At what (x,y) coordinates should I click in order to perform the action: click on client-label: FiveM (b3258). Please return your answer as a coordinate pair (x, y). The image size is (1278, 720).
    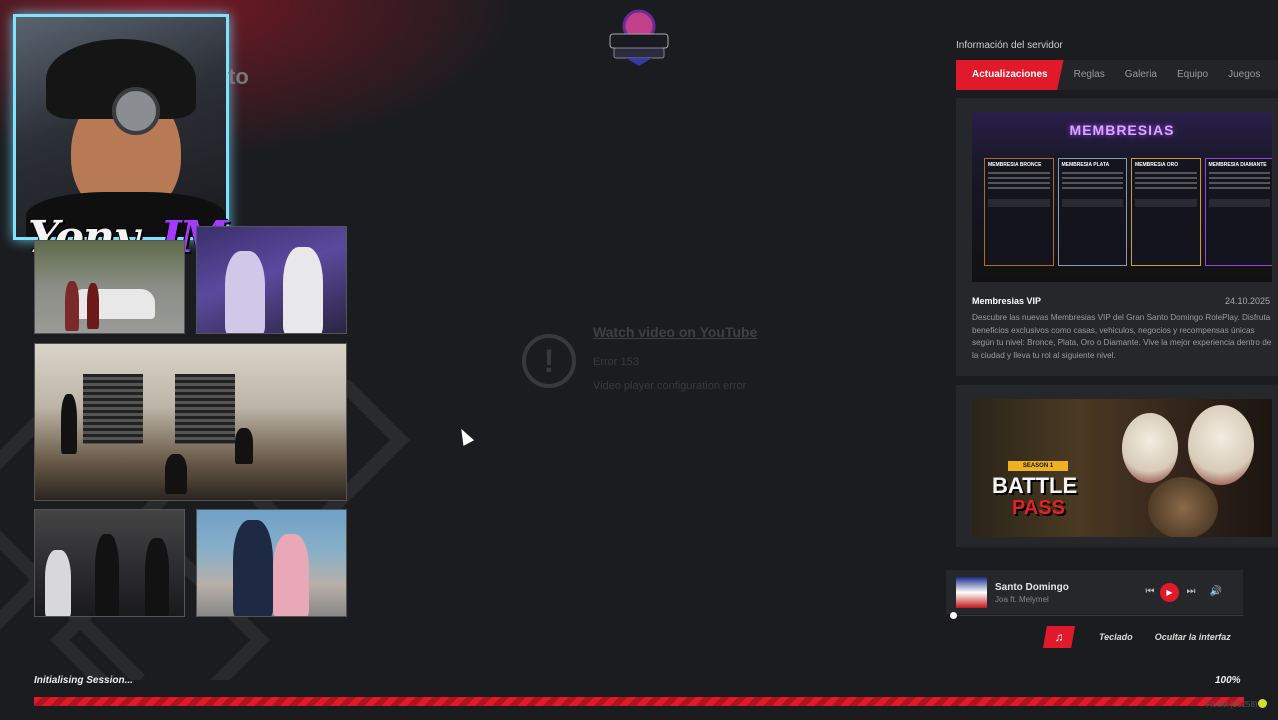
    Looking at the image, I should click on (1232, 704).